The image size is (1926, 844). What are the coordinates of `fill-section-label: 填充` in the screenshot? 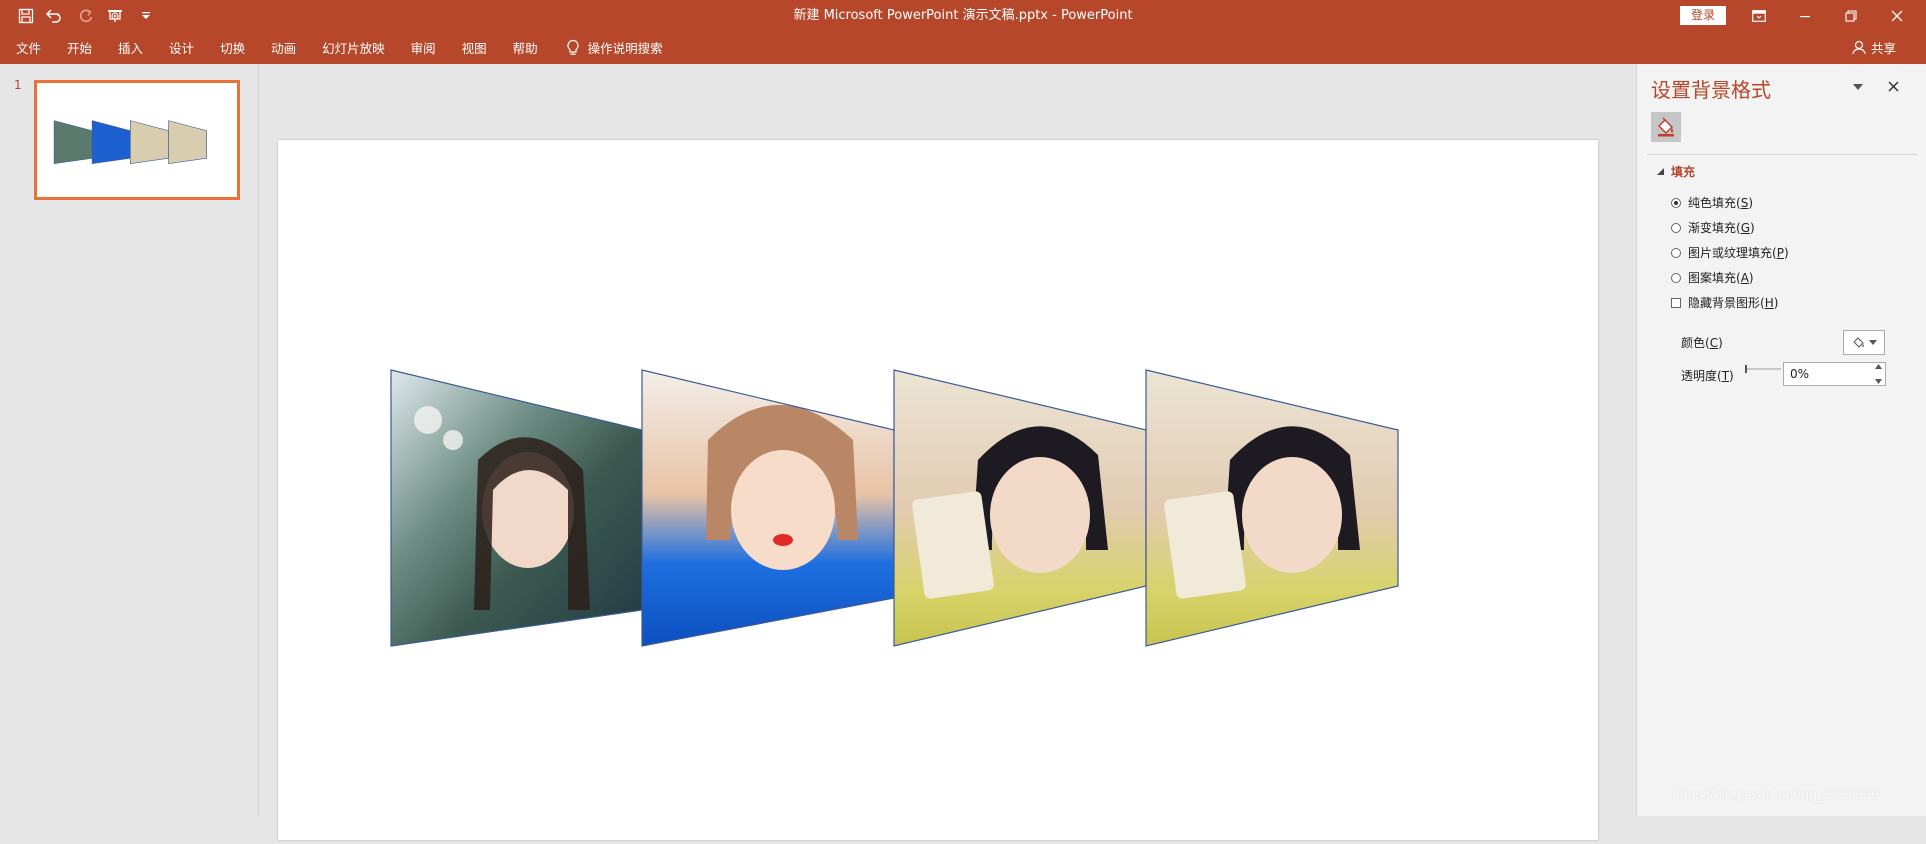 It's located at (1683, 172).